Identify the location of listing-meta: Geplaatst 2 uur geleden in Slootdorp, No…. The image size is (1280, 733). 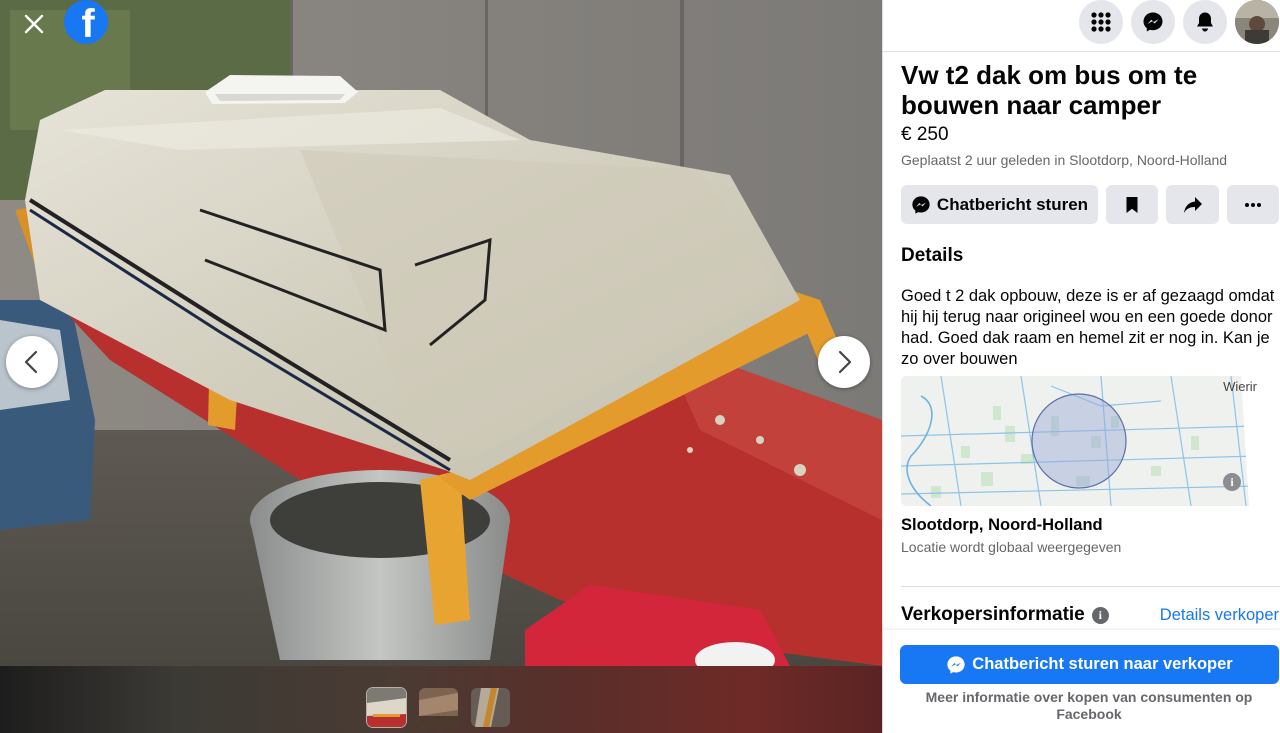
(1064, 160).